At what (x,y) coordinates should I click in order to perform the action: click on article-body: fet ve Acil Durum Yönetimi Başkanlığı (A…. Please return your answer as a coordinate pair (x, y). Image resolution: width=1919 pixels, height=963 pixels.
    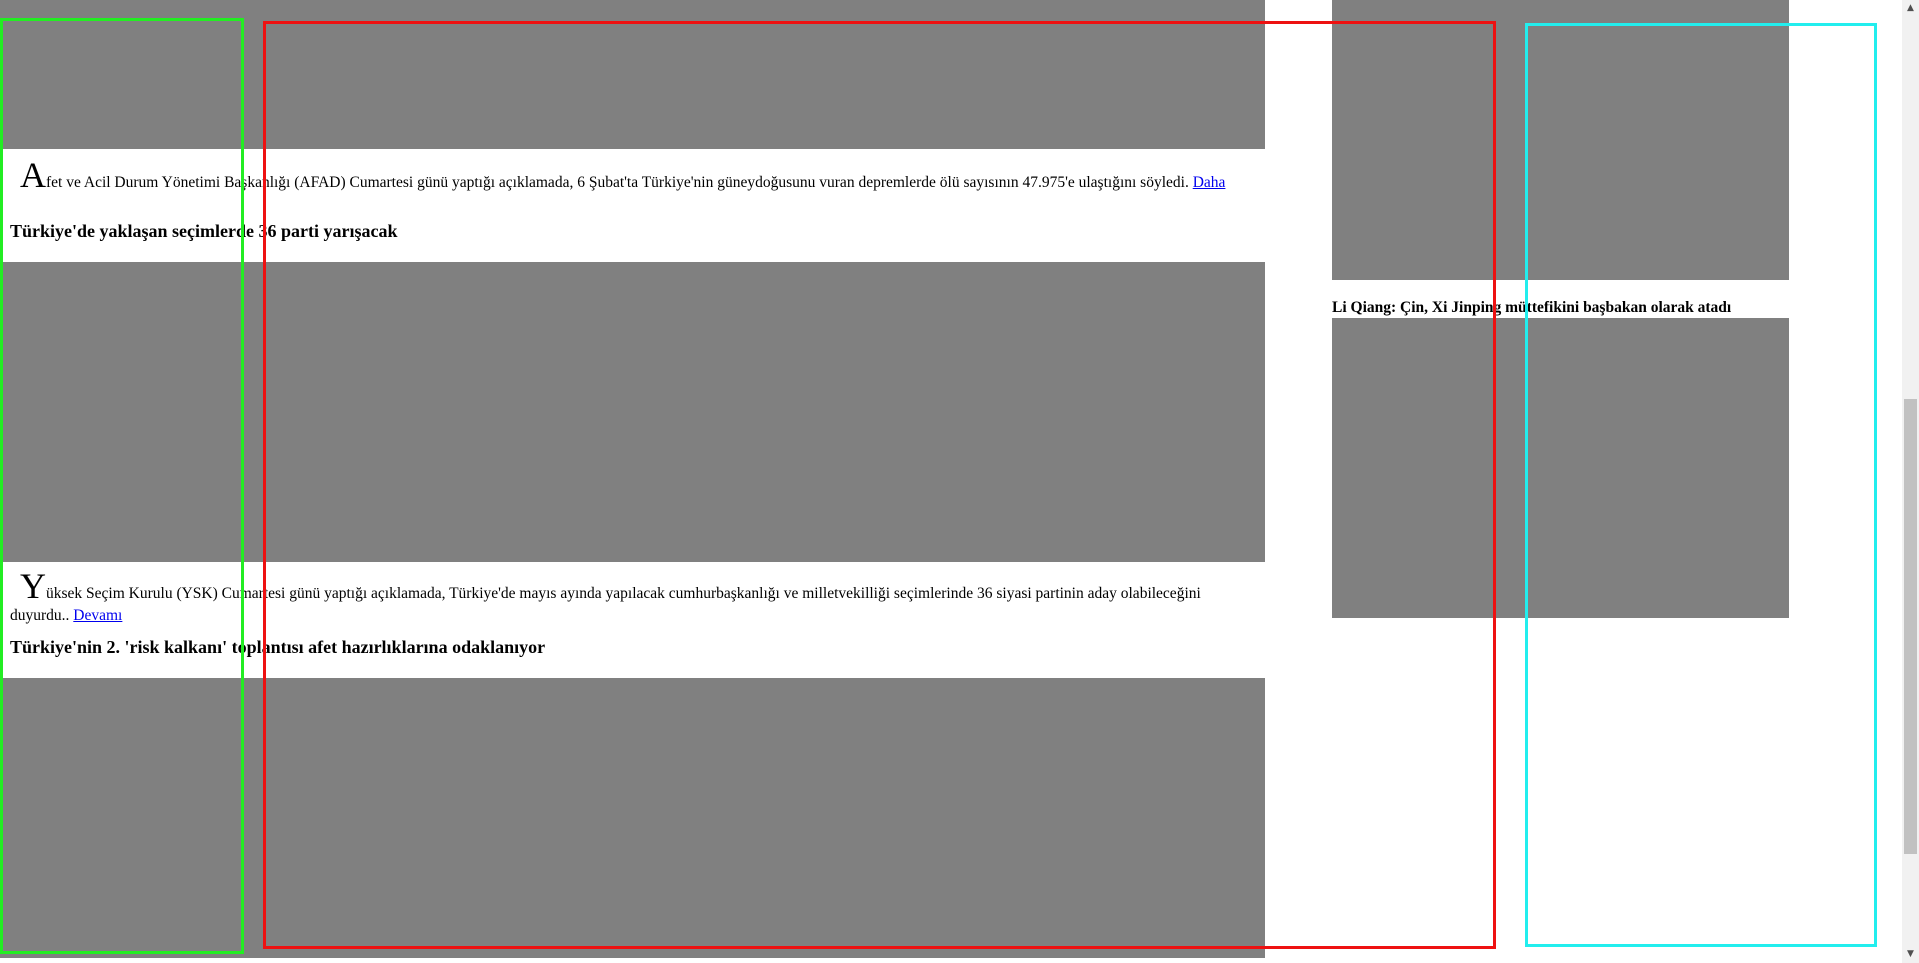
    Looking at the image, I should click on (619, 182).